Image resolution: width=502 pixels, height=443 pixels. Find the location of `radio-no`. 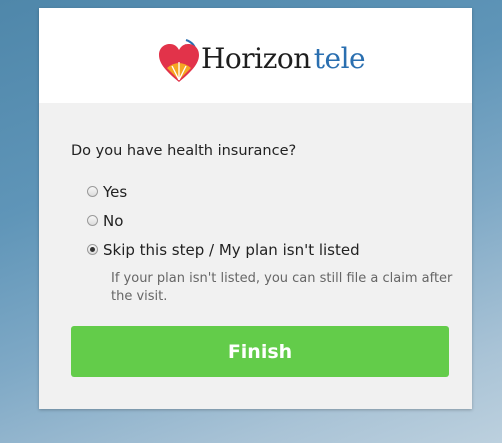

radio-no is located at coordinates (92, 220).